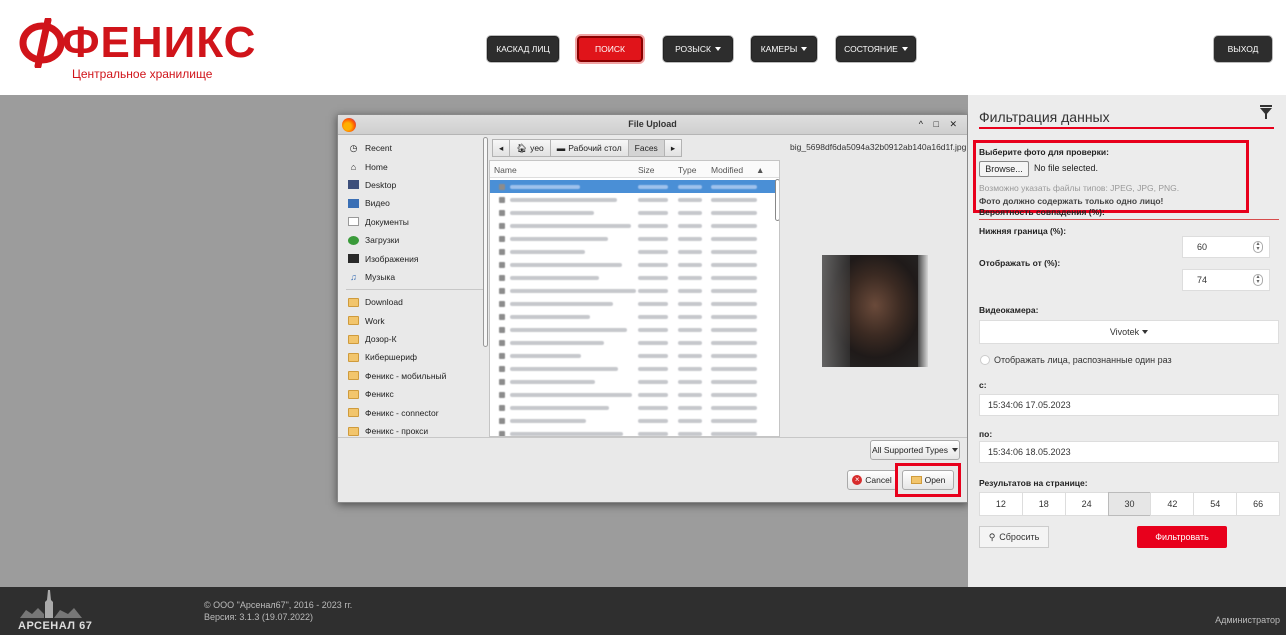 This screenshot has height=635, width=1286. Describe the element at coordinates (940, 124) in the screenshot. I see `window-controls: ^ □ ✕` at that location.